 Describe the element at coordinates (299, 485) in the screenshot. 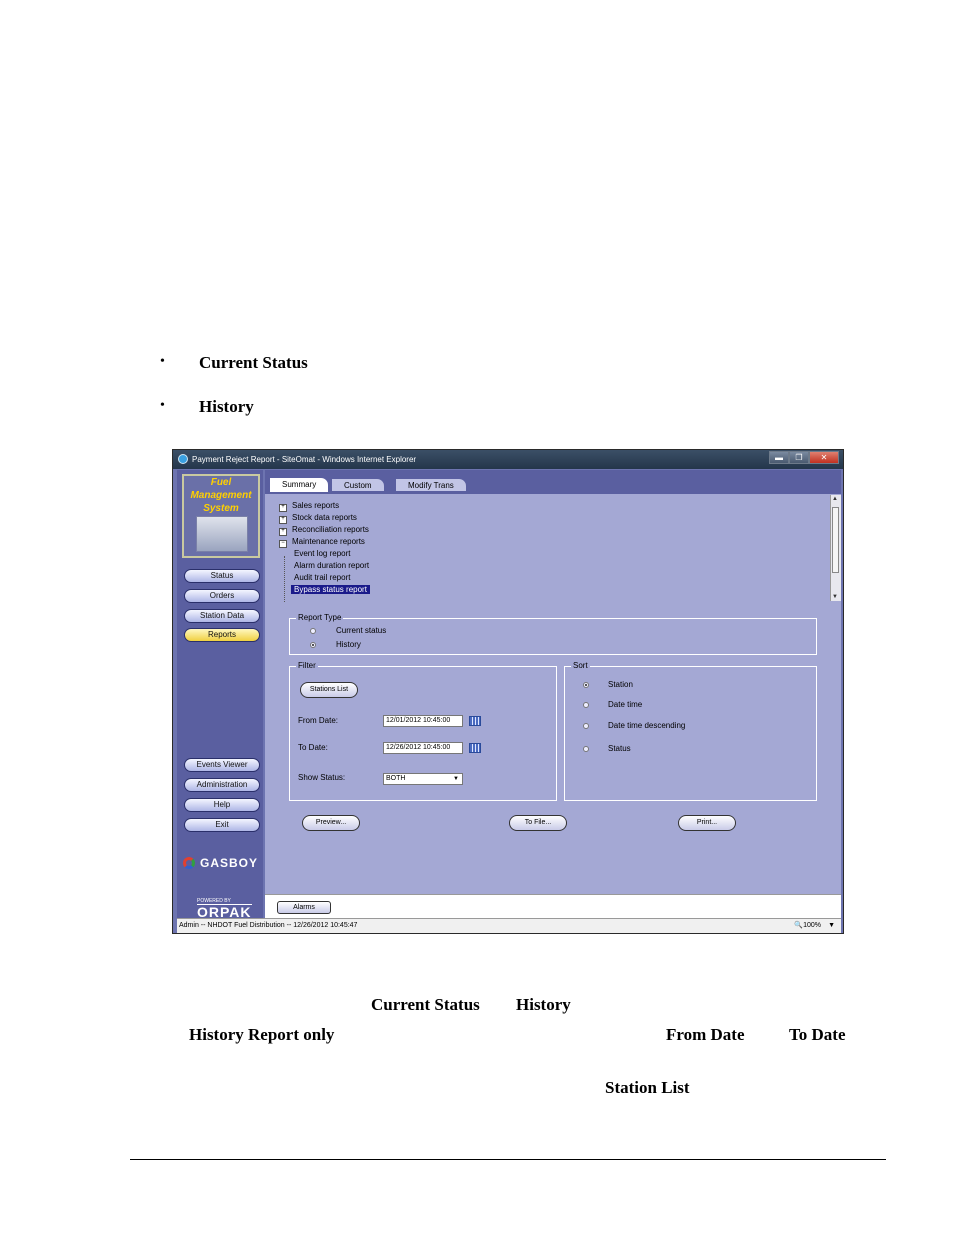

I see `tab-summary: Summary` at that location.